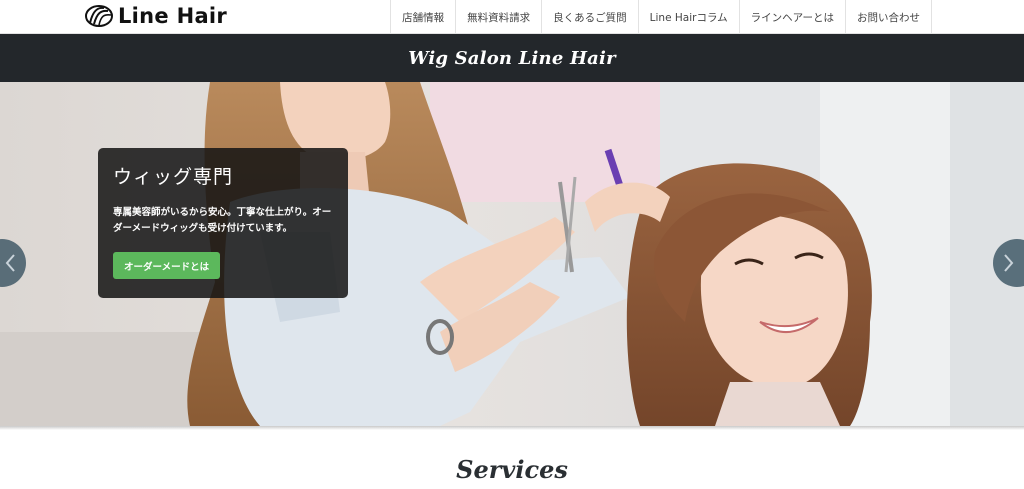 The width and height of the screenshot is (1024, 489). I want to click on services-section: Services, so click(512, 469).